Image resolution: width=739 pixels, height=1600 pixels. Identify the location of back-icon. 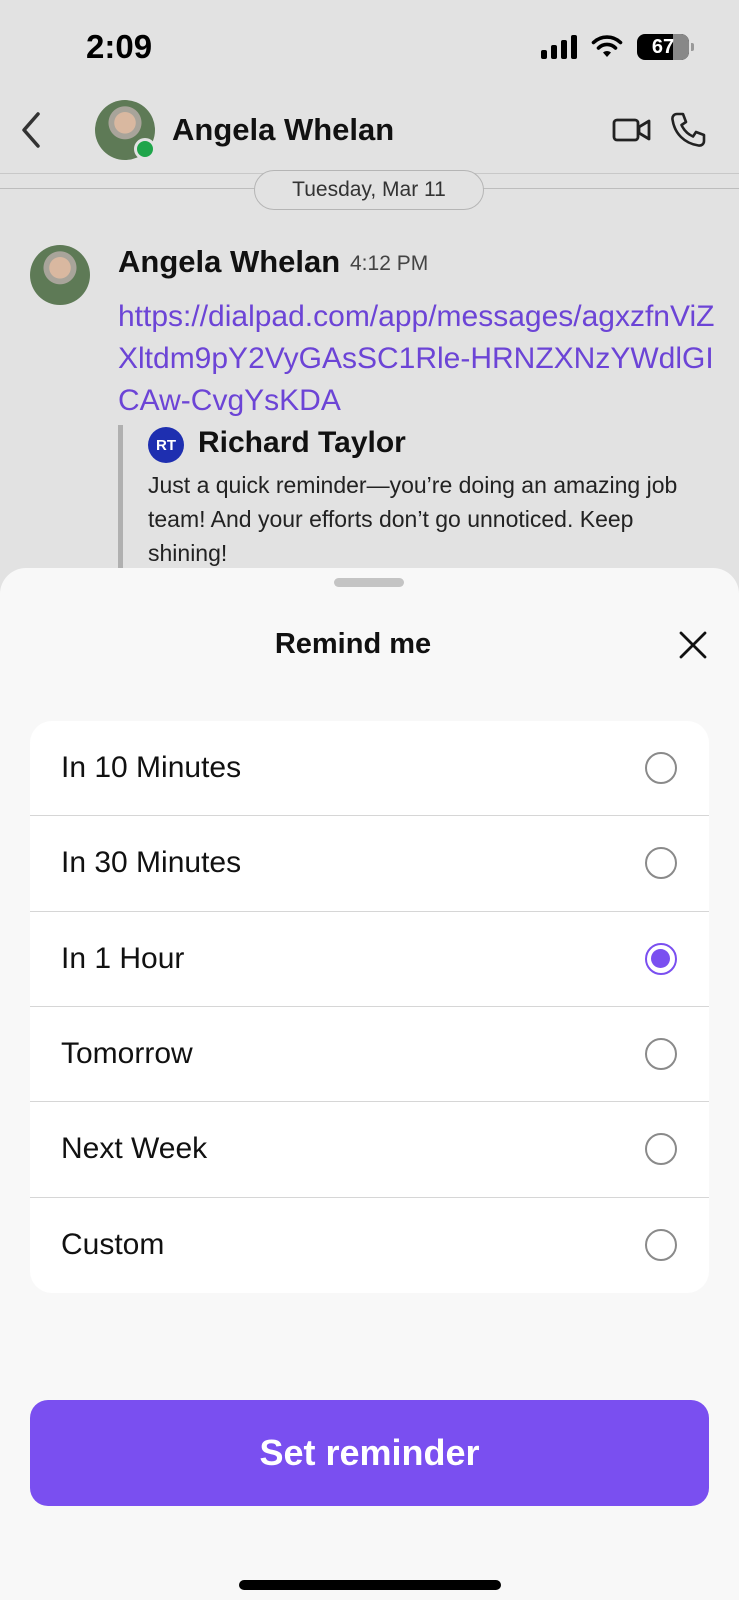
(32, 130).